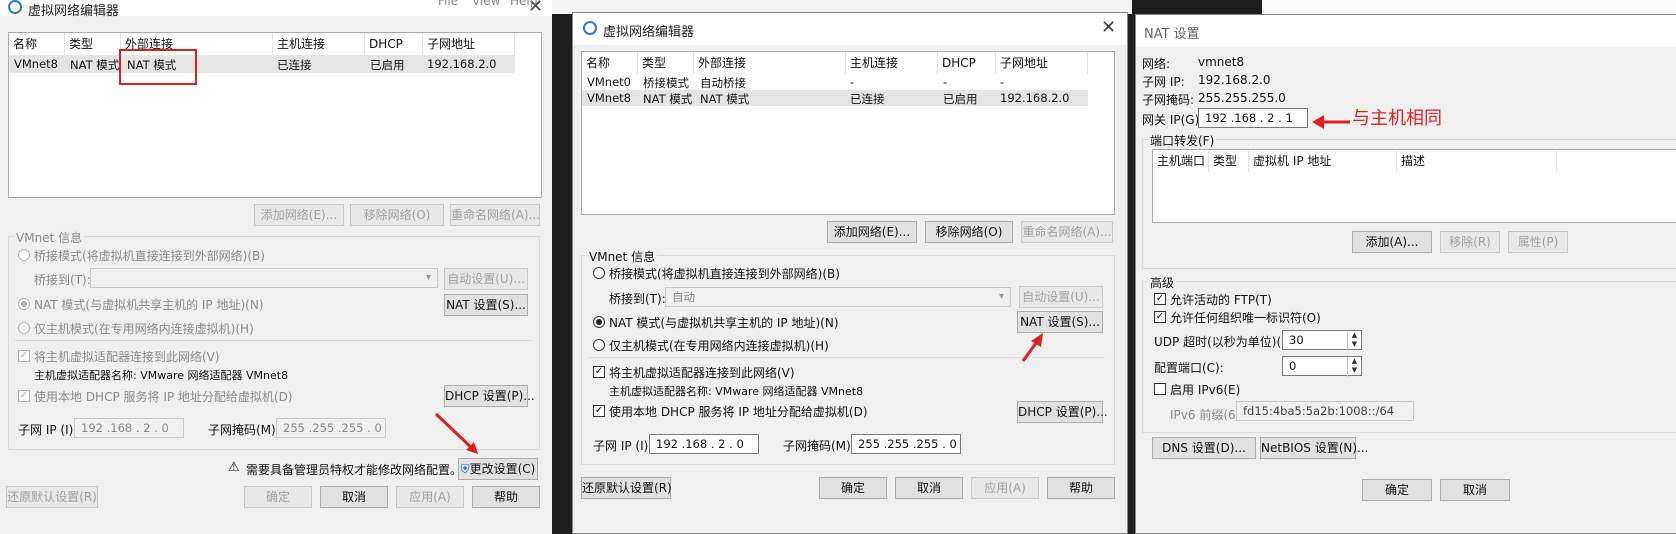  Describe the element at coordinates (1538, 242) in the screenshot. I see `port-properties-button: 属性(P)` at that location.